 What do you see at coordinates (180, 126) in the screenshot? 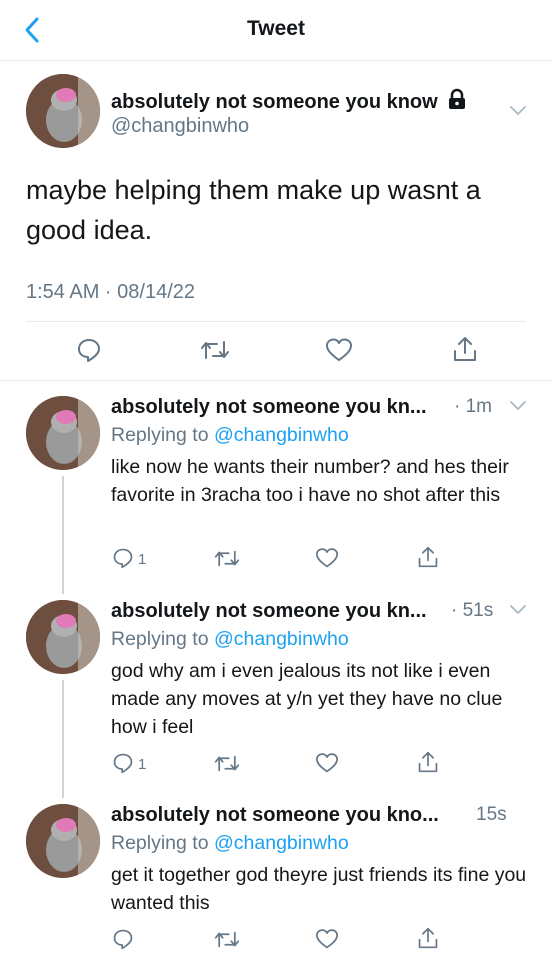
I see `author-handle: @changbinwho` at bounding box center [180, 126].